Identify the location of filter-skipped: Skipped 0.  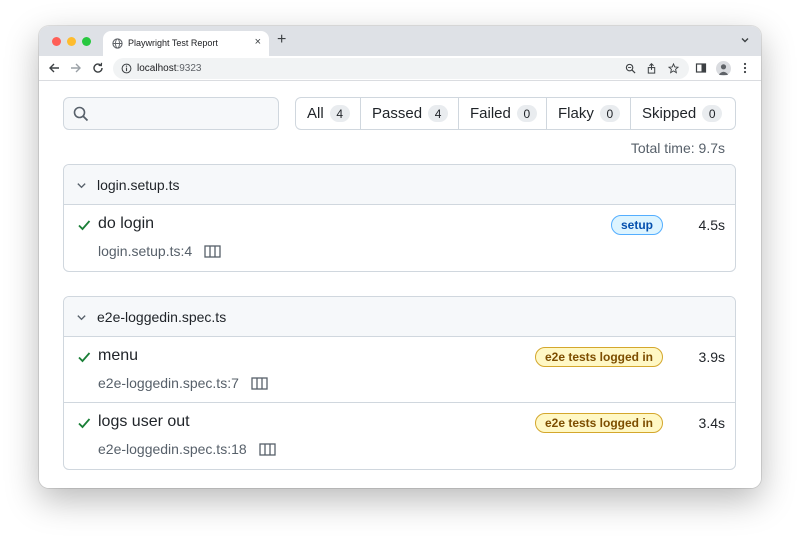
(683, 113).